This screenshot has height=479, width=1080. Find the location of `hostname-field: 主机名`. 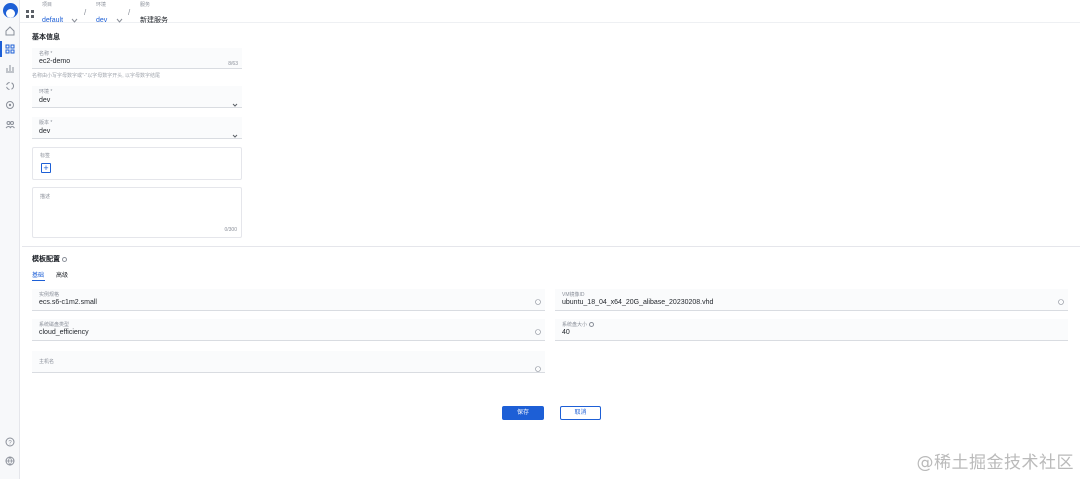

hostname-field: 主机名 is located at coordinates (288, 362).